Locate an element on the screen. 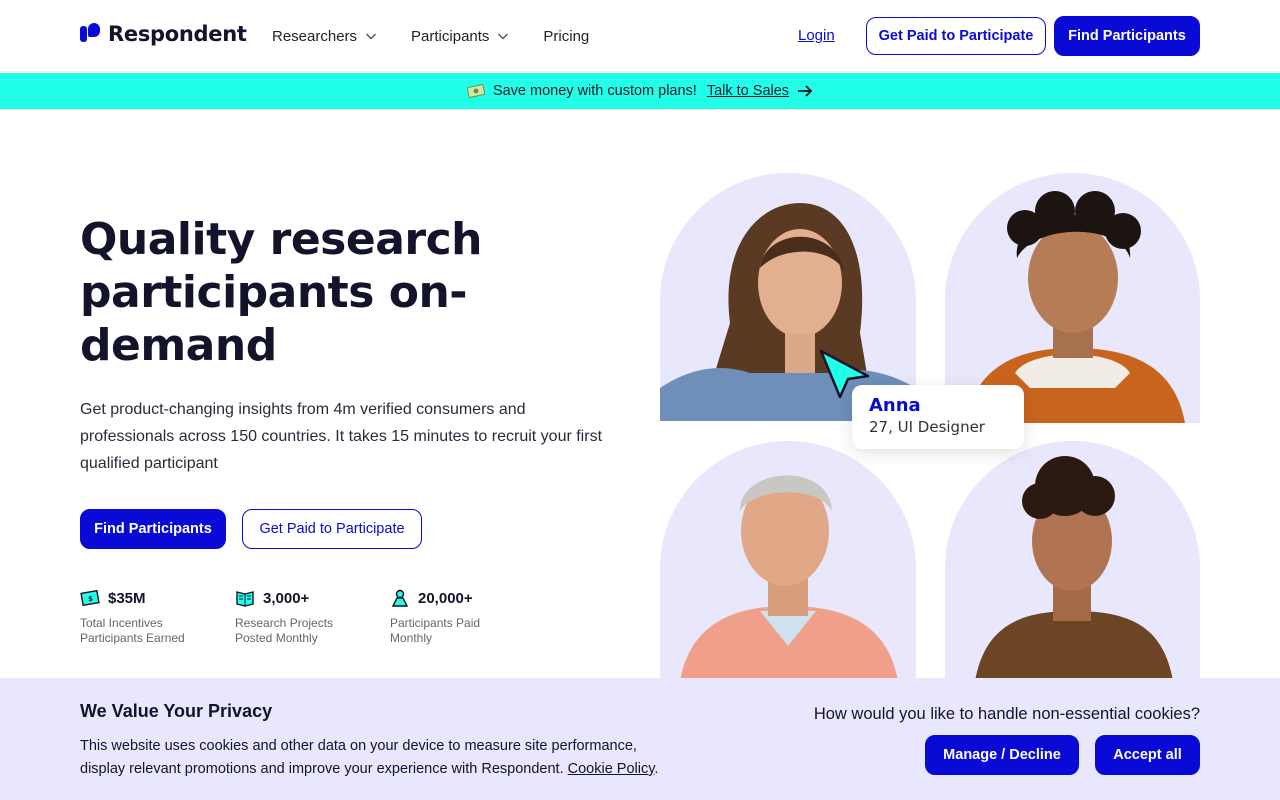  get-paid-button: Get Paid to Participate is located at coordinates (956, 36).